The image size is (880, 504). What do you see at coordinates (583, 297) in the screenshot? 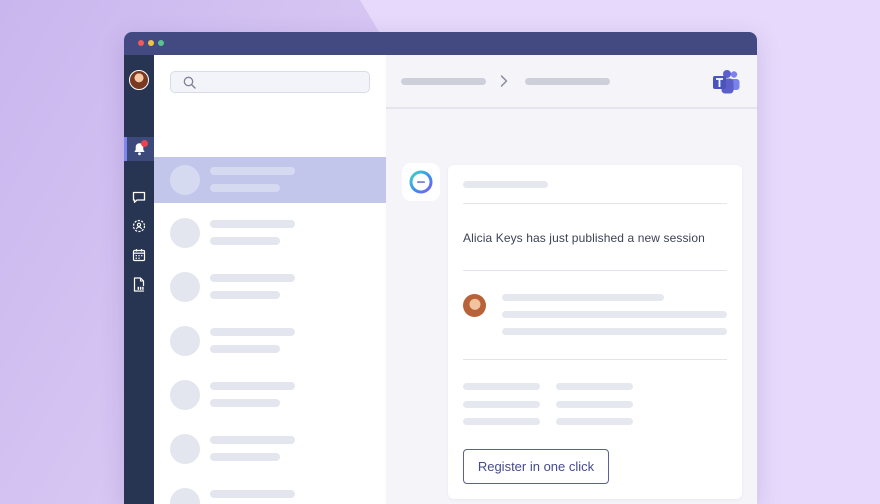
I see `sender-name-placeholder` at bounding box center [583, 297].